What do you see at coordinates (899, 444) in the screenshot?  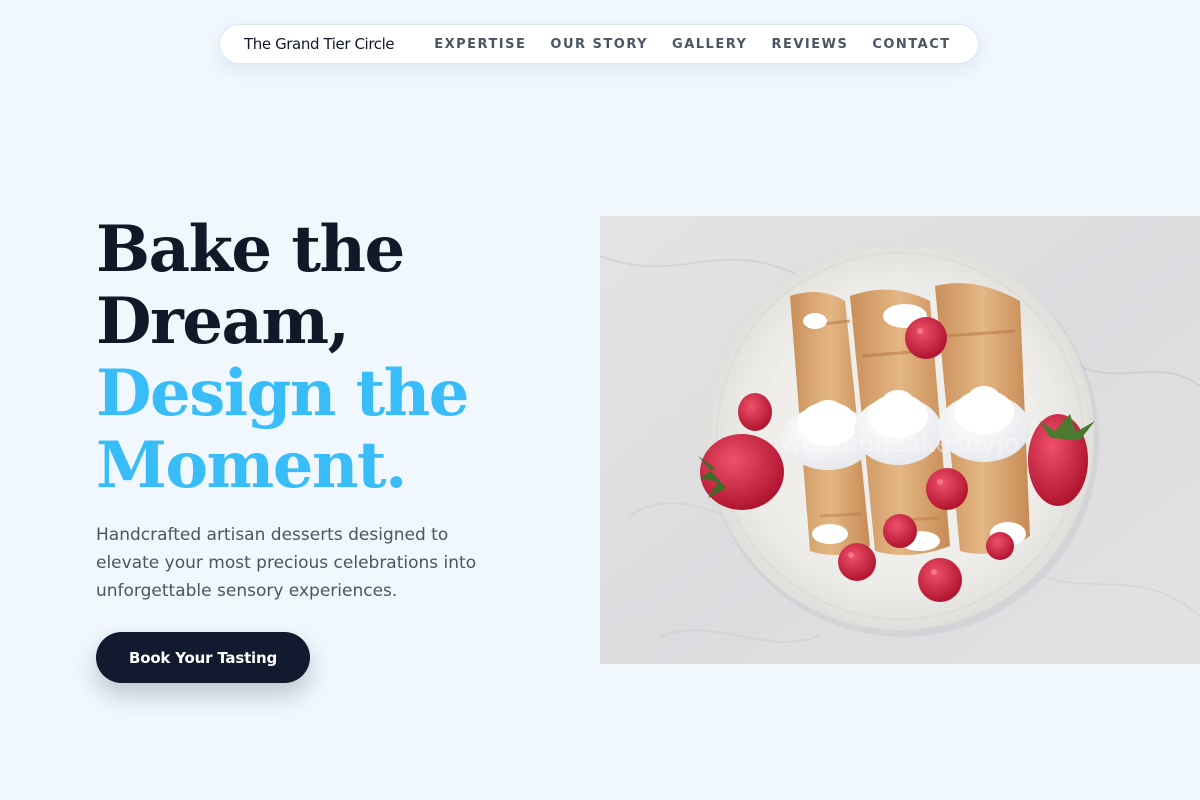 I see `image-watermark: weddingcakesbyjo` at bounding box center [899, 444].